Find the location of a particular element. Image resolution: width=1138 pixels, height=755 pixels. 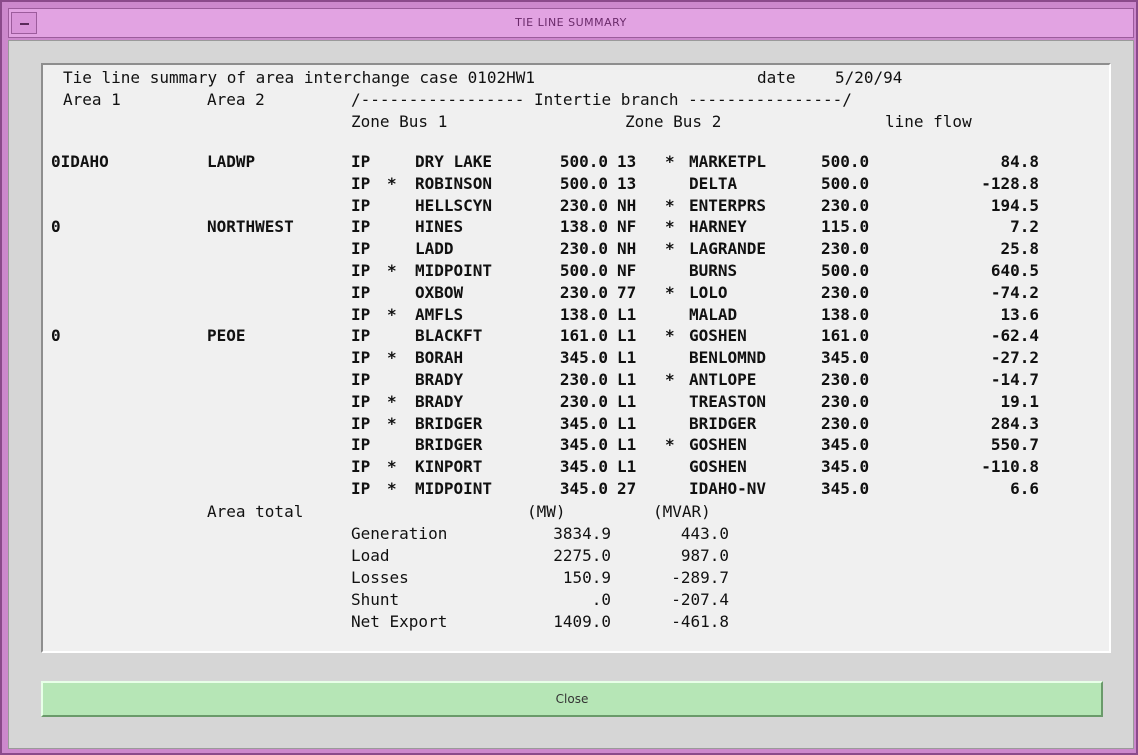

area2-cell: NORTHWEST is located at coordinates (250, 227).